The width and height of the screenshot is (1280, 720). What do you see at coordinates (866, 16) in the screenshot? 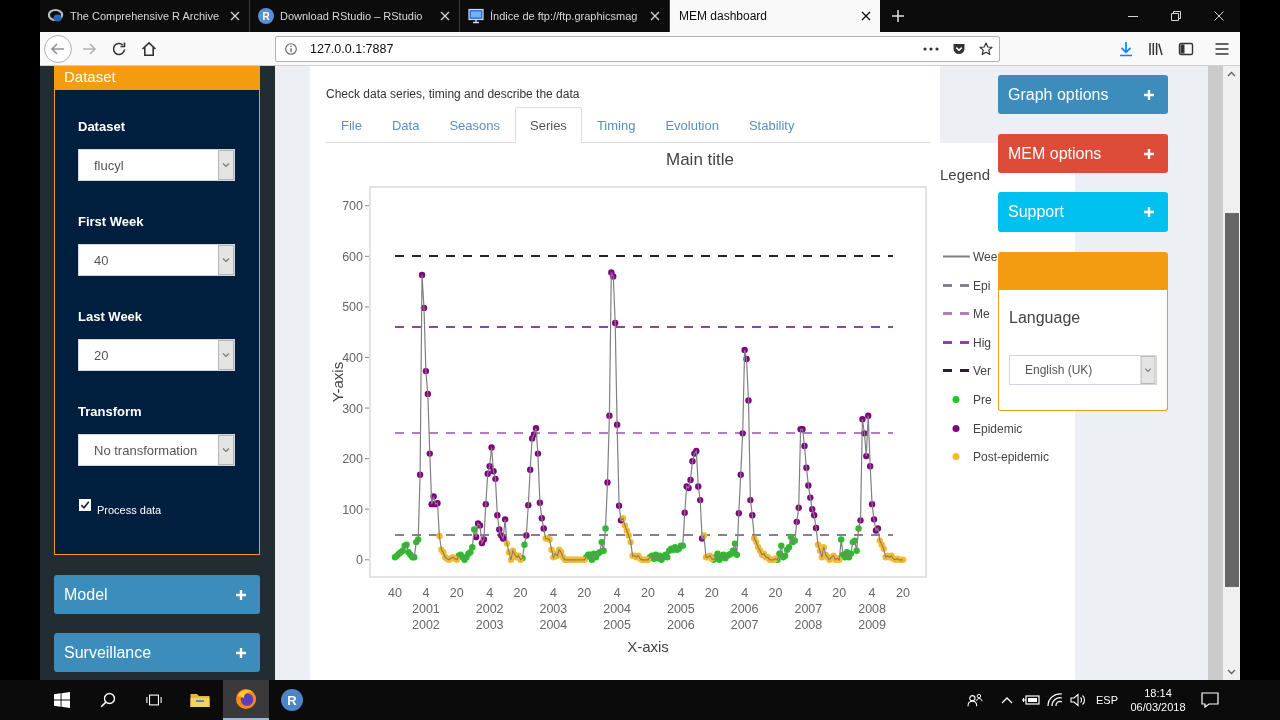
I see `close-icon` at bounding box center [866, 16].